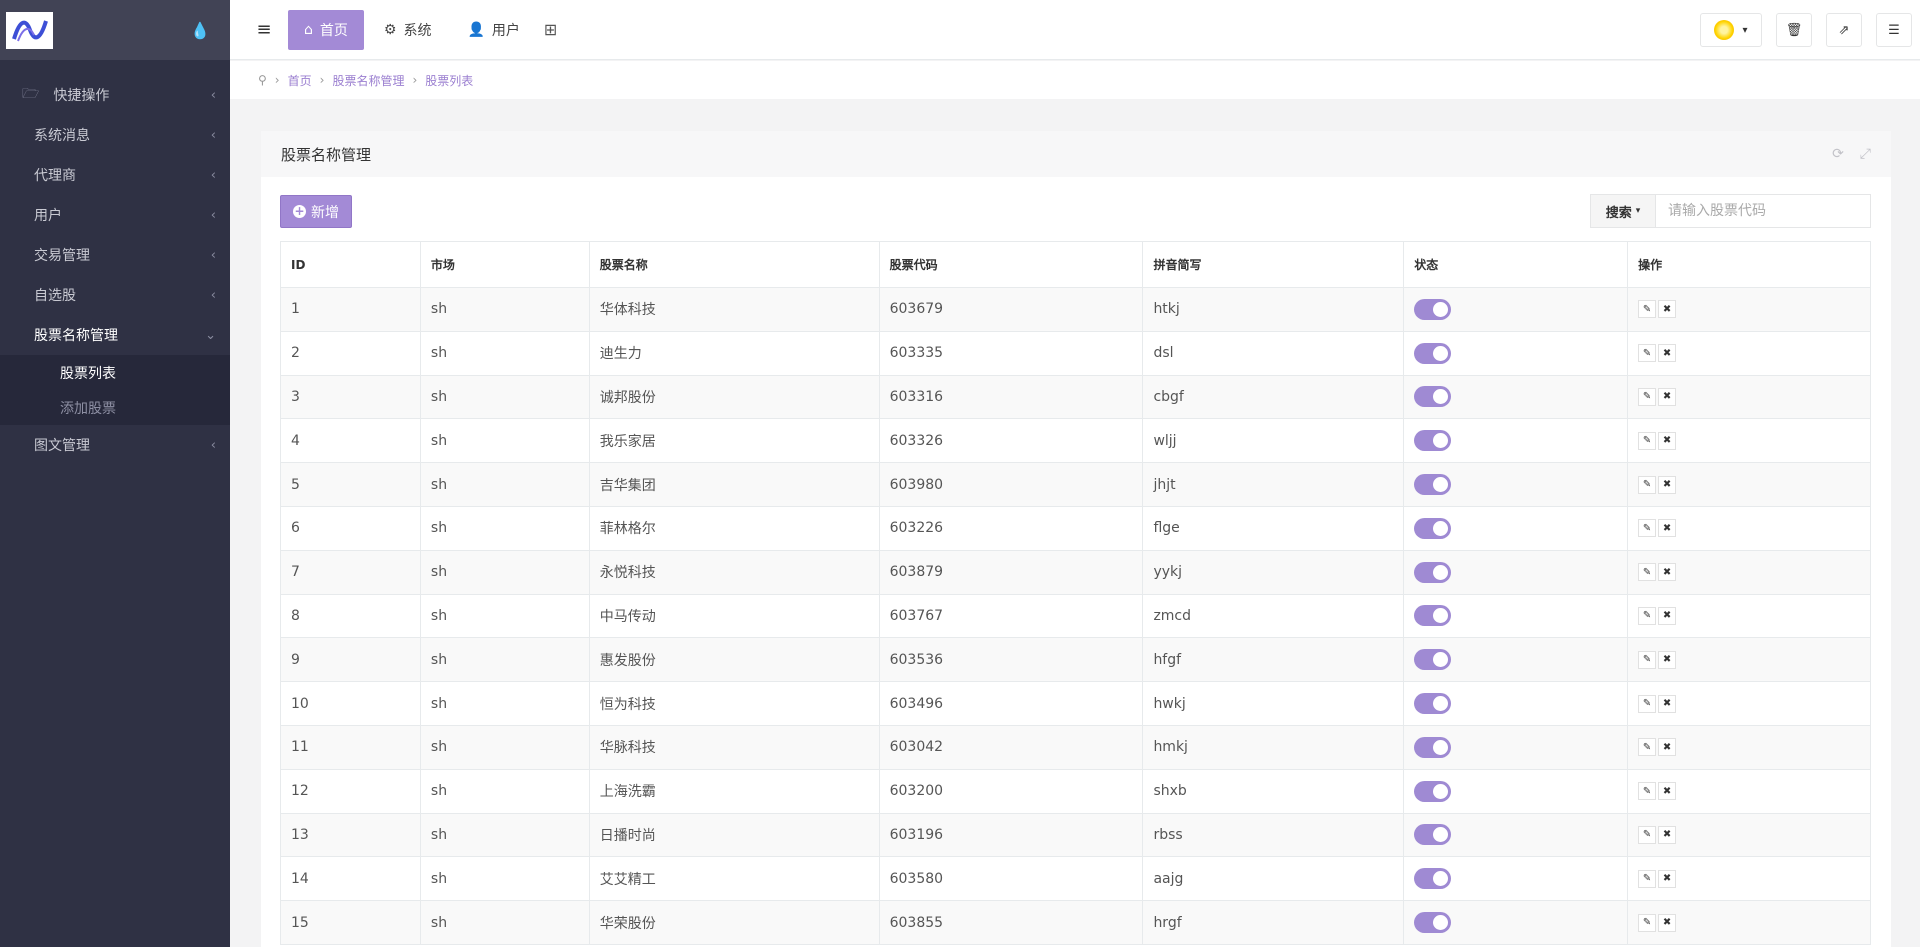 This screenshot has height=947, width=1920. I want to click on sidebar-item-quick: 🗁 快捷操作 ‹, so click(115, 95).